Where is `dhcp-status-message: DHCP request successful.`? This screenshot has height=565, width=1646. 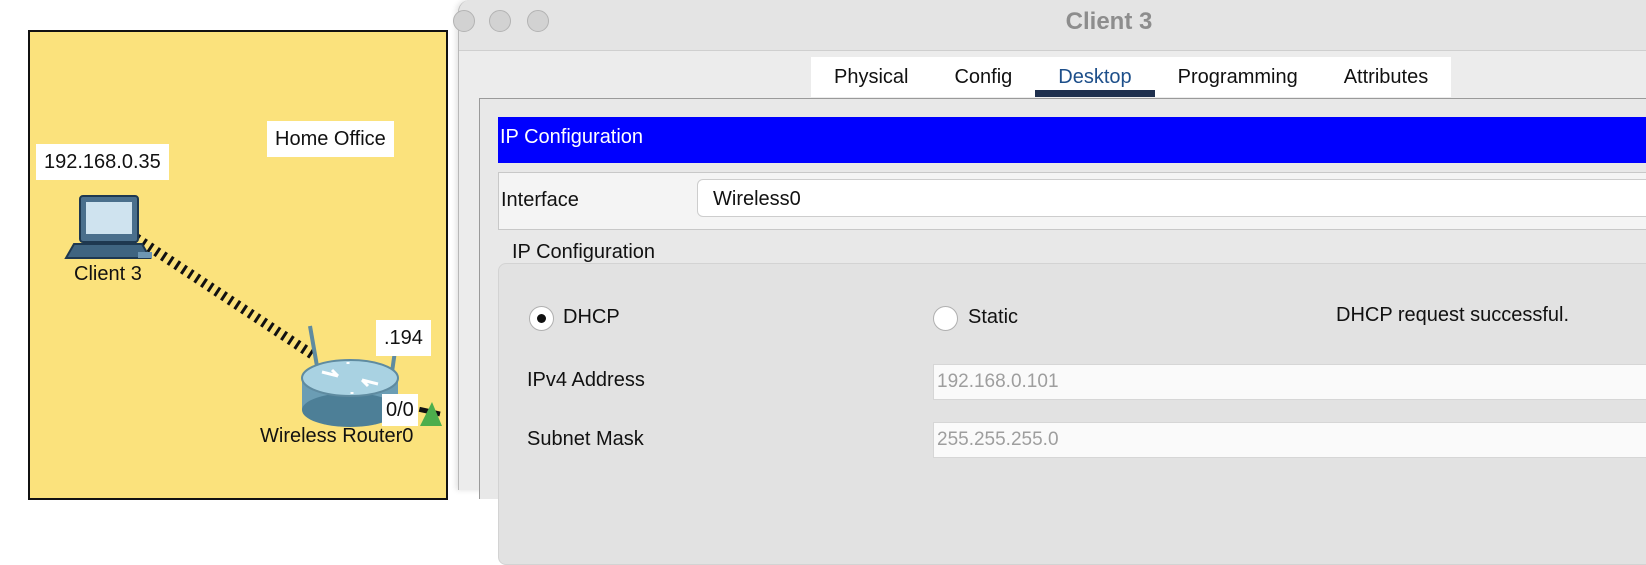 dhcp-status-message: DHCP request successful. is located at coordinates (1453, 315).